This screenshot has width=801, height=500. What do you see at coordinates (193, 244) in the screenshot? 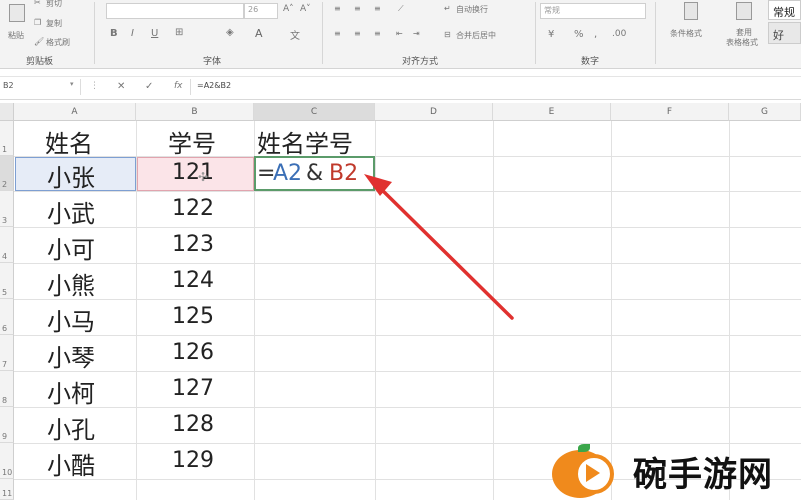
I see `cell-b4: 123` at bounding box center [193, 244].